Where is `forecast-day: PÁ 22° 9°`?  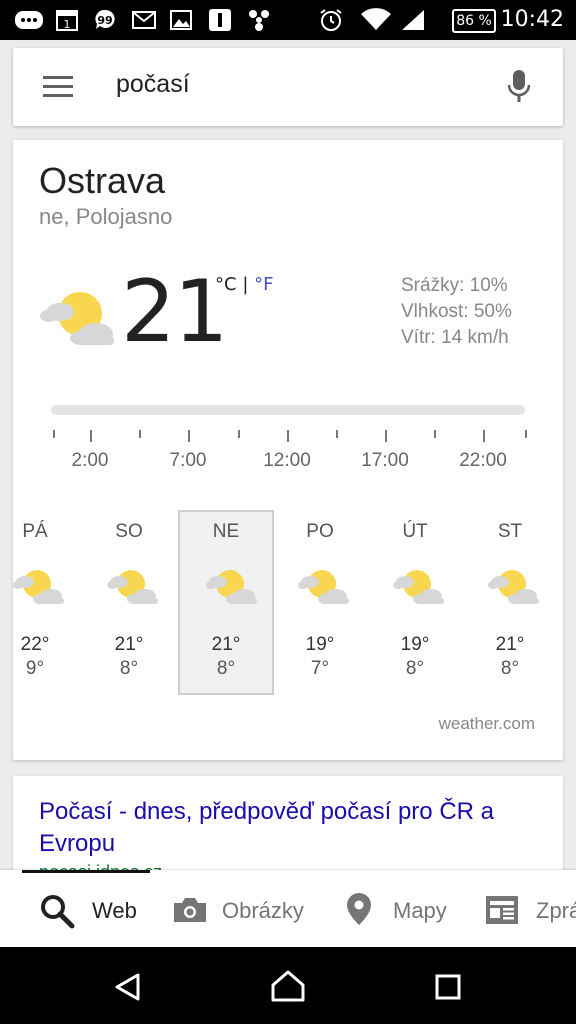 forecast-day: PÁ 22° 9° is located at coordinates (48, 602).